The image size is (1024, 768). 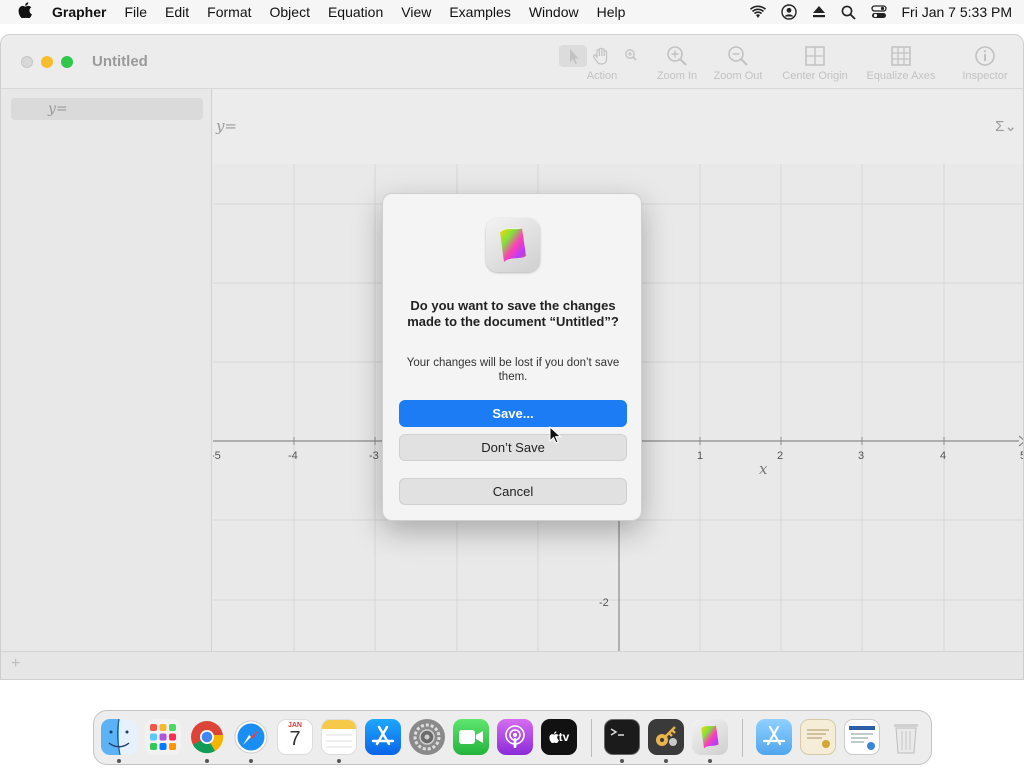 What do you see at coordinates (251, 737) in the screenshot?
I see `safari-icon` at bounding box center [251, 737].